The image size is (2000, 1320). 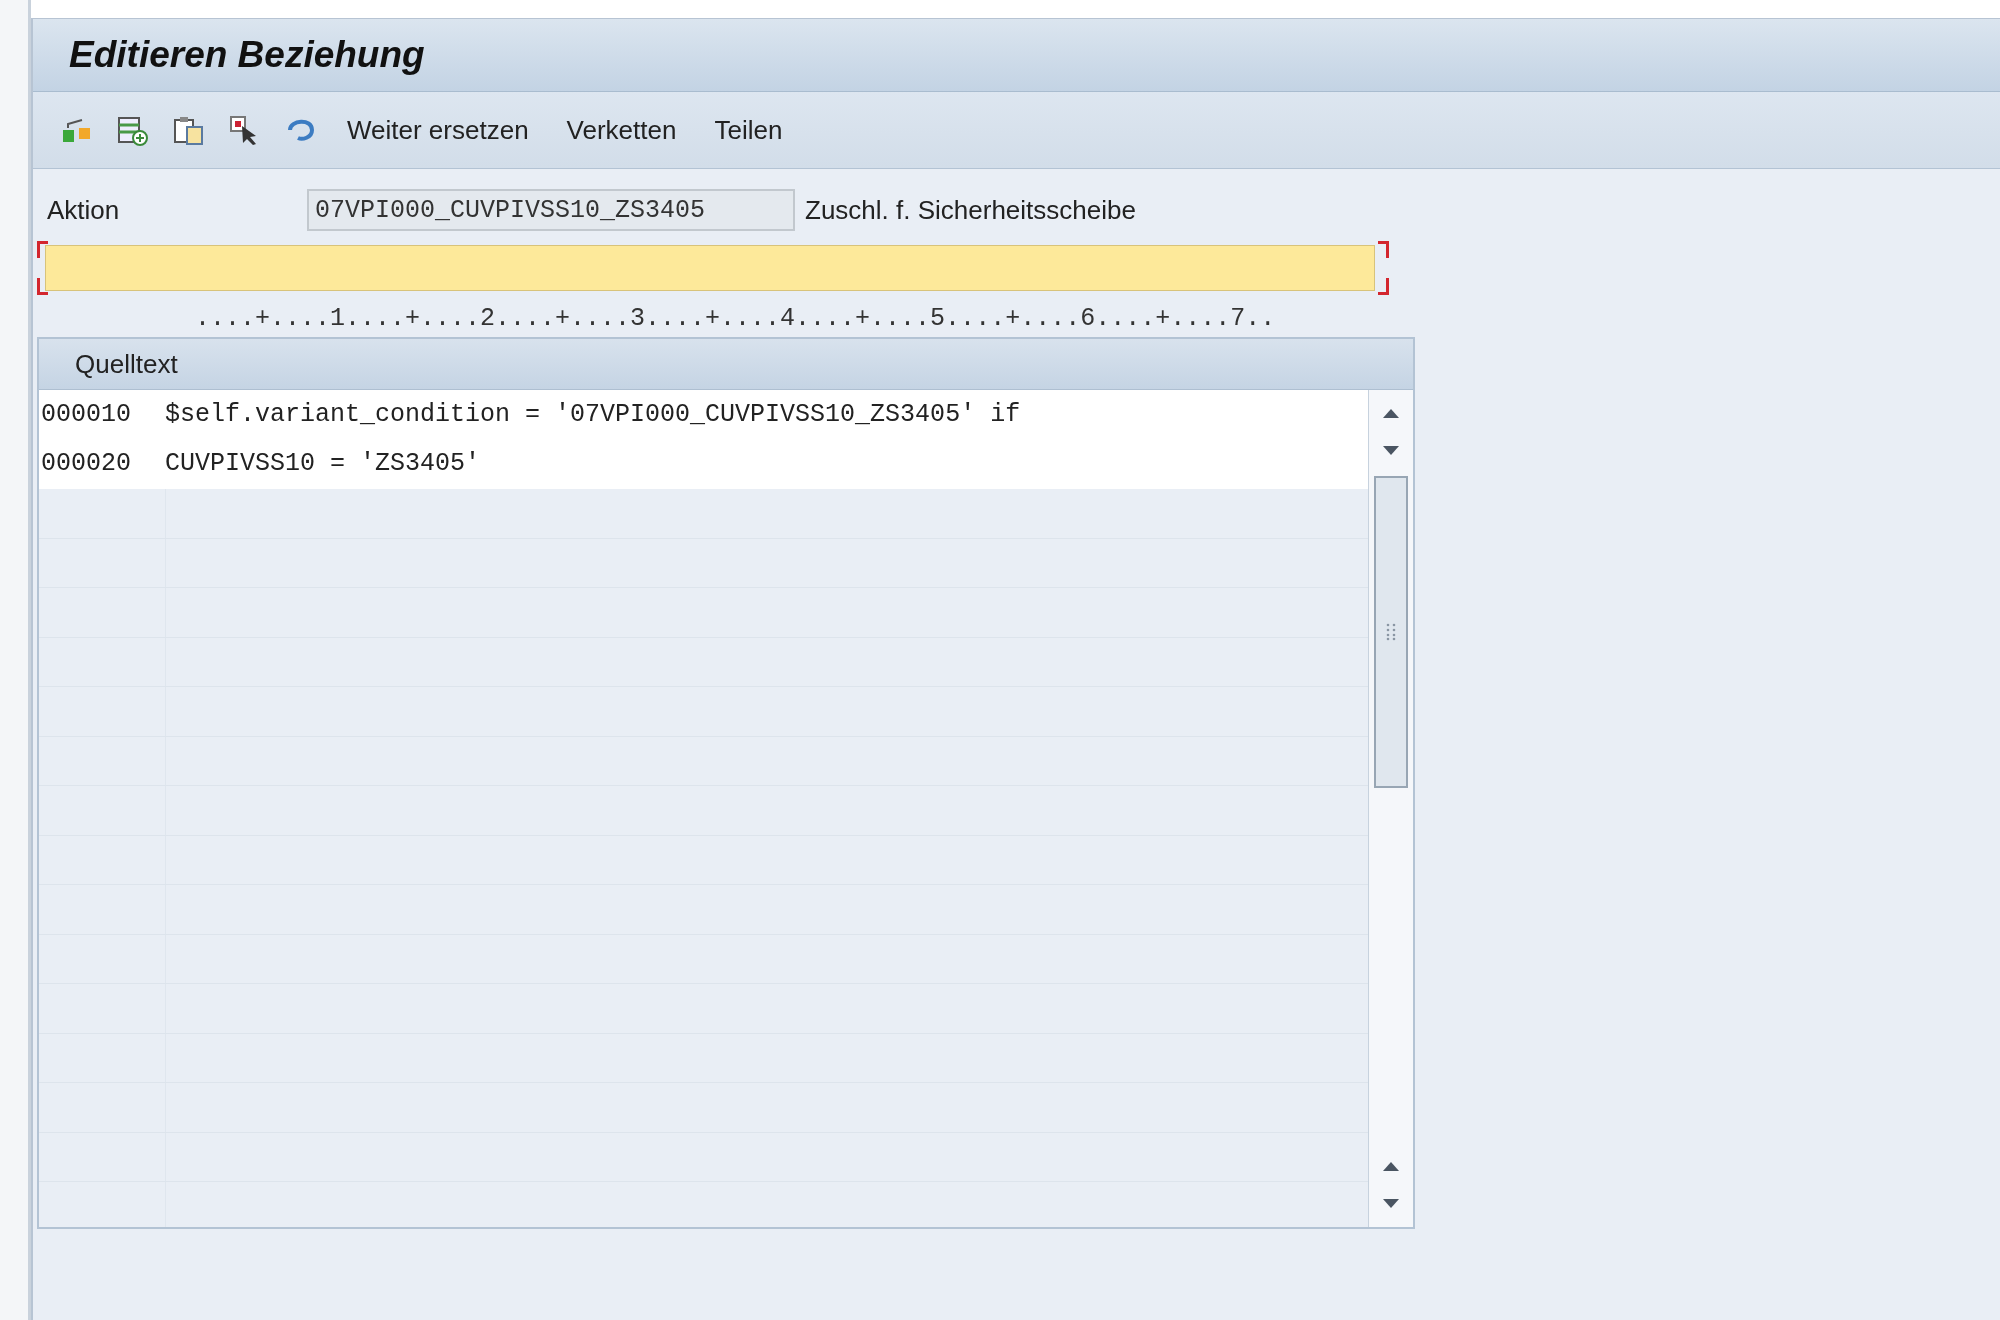 What do you see at coordinates (83, 210) in the screenshot?
I see `field-label: Aktion` at bounding box center [83, 210].